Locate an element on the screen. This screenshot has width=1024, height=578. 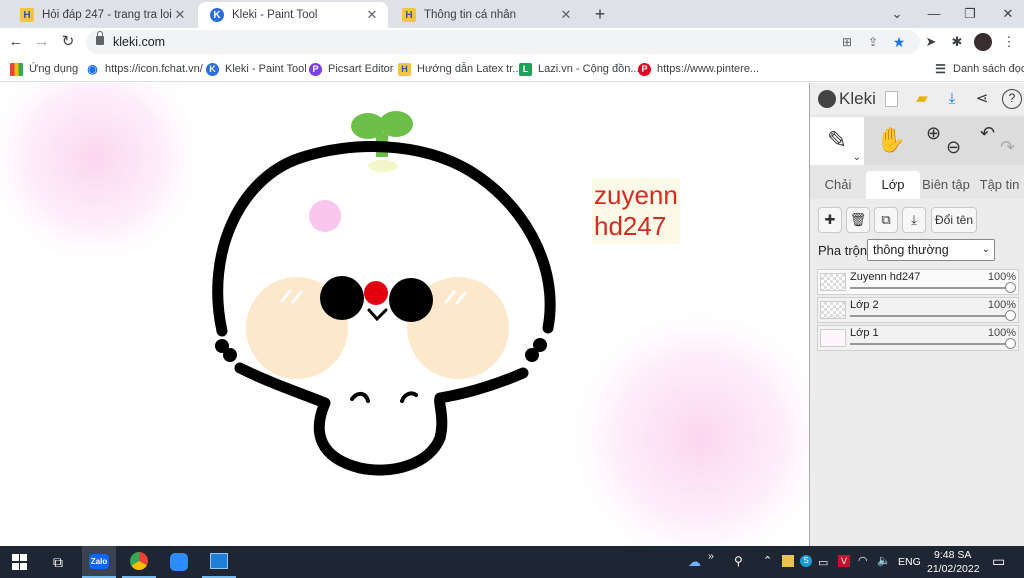
undo-icon: ↶ is located at coordinates (987, 133).